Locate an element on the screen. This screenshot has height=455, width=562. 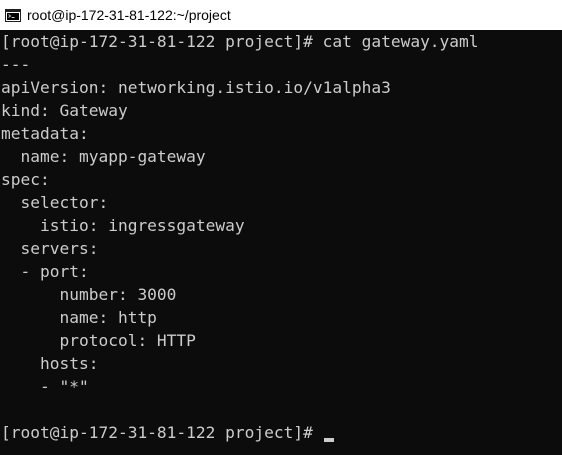
terminal-icon is located at coordinates (13, 15).